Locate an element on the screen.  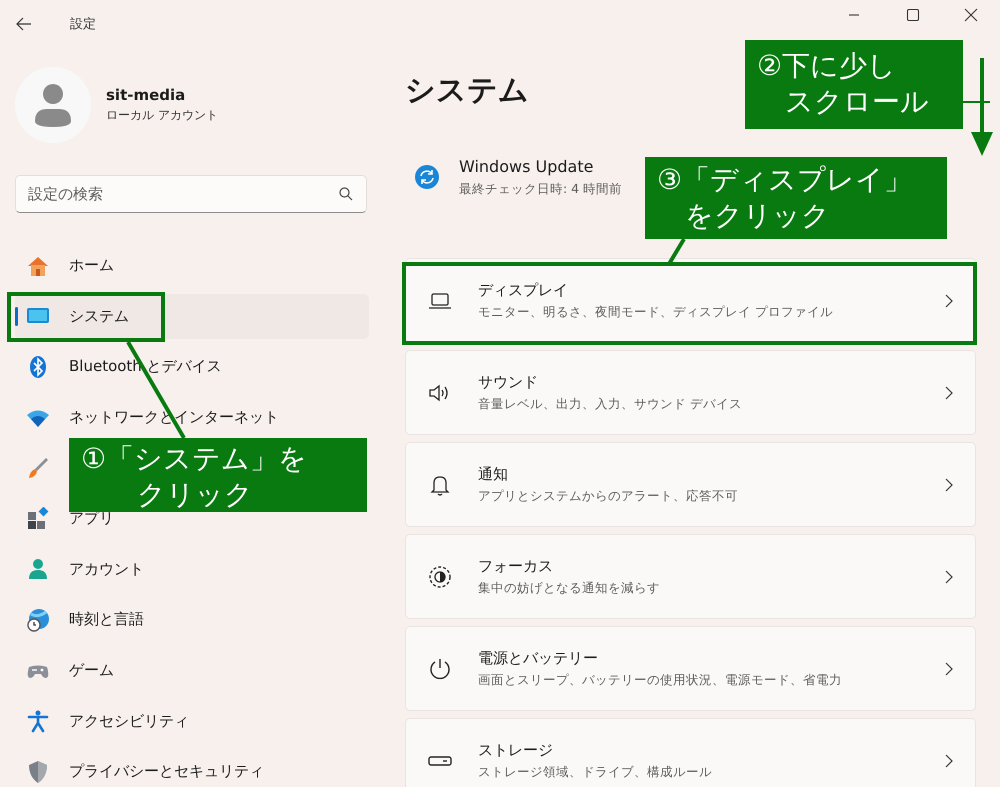
tooltip-text: をクリック is located at coordinates (757, 216).